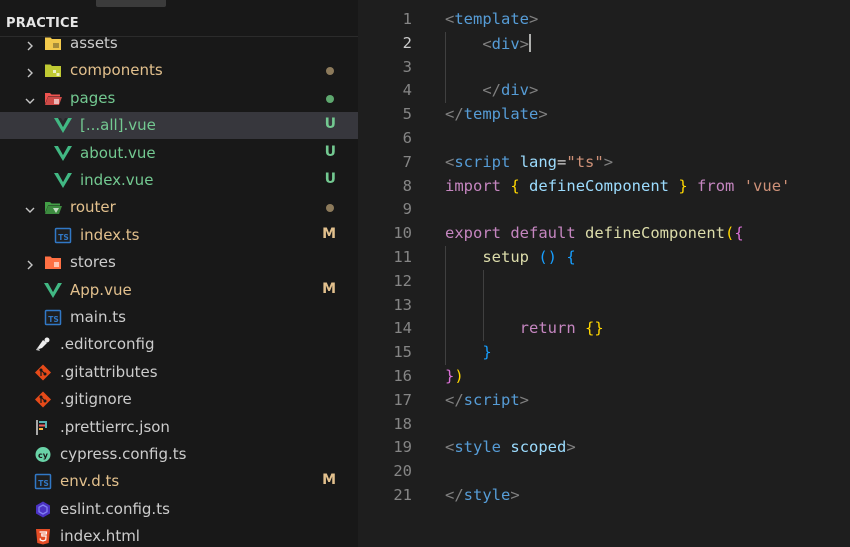 The width and height of the screenshot is (850, 547). What do you see at coordinates (402, 233) in the screenshot?
I see `line-number: 10` at bounding box center [402, 233].